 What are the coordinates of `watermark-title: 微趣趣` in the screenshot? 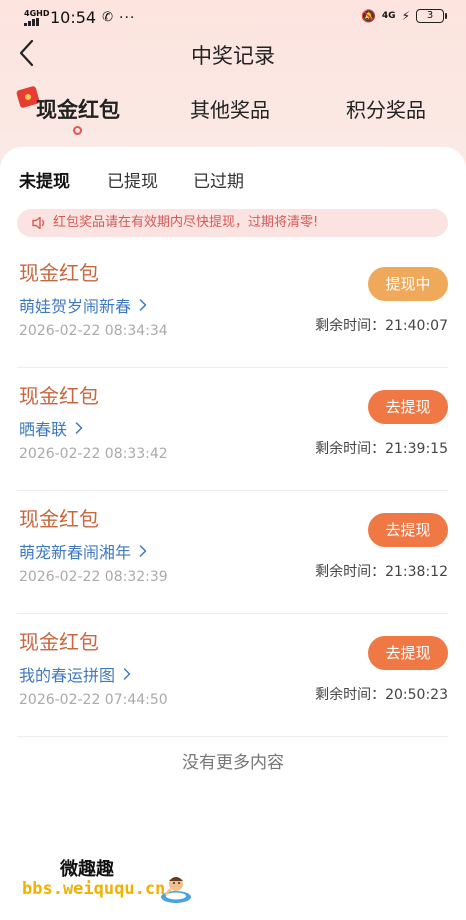 It's located at (87, 869).